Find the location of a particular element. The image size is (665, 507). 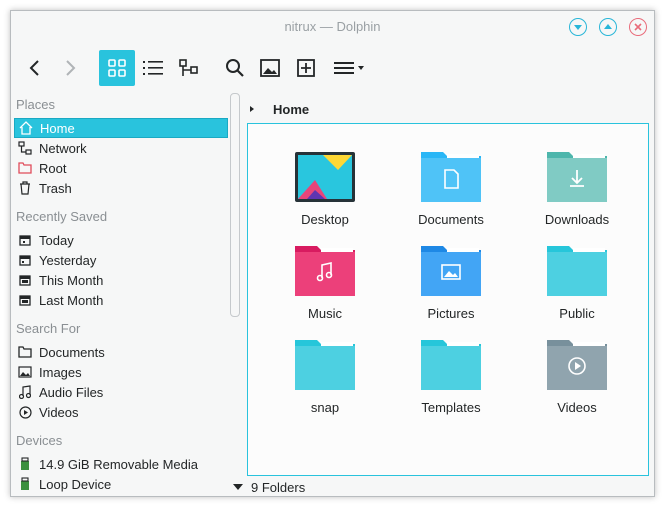

tree-view-button is located at coordinates (189, 68).